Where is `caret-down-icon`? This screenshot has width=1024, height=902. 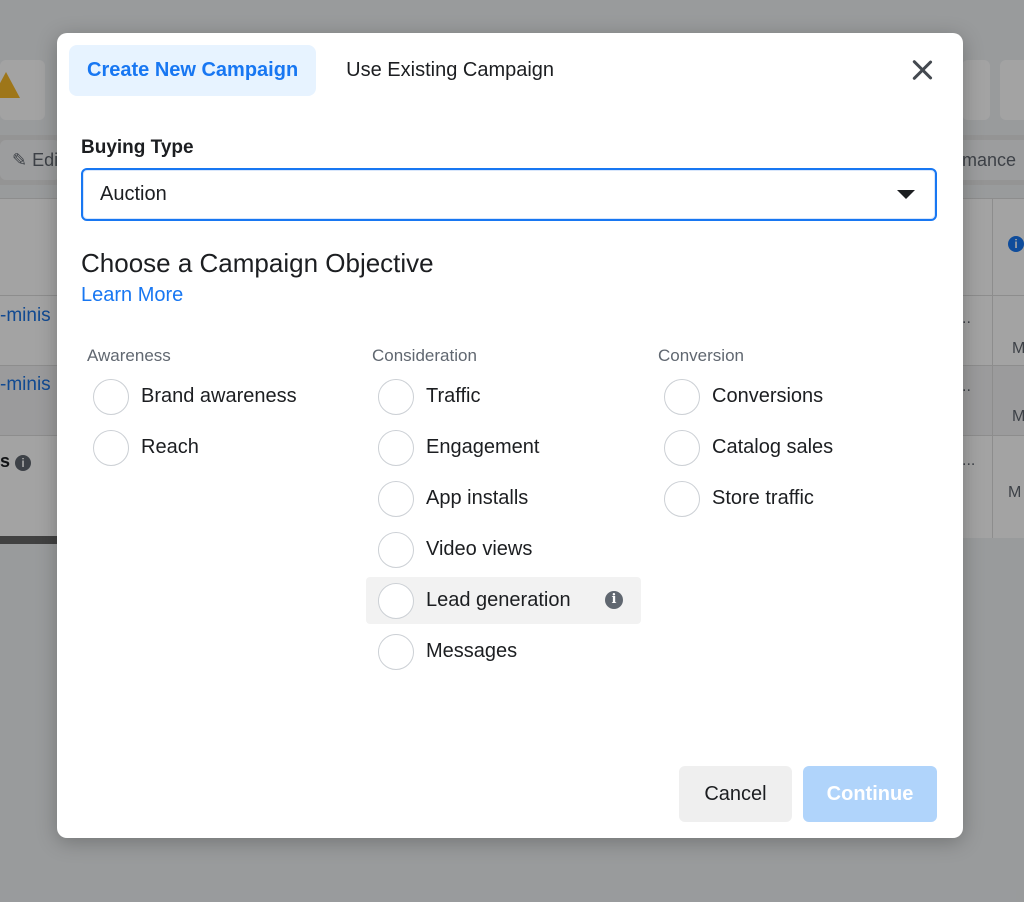 caret-down-icon is located at coordinates (906, 194).